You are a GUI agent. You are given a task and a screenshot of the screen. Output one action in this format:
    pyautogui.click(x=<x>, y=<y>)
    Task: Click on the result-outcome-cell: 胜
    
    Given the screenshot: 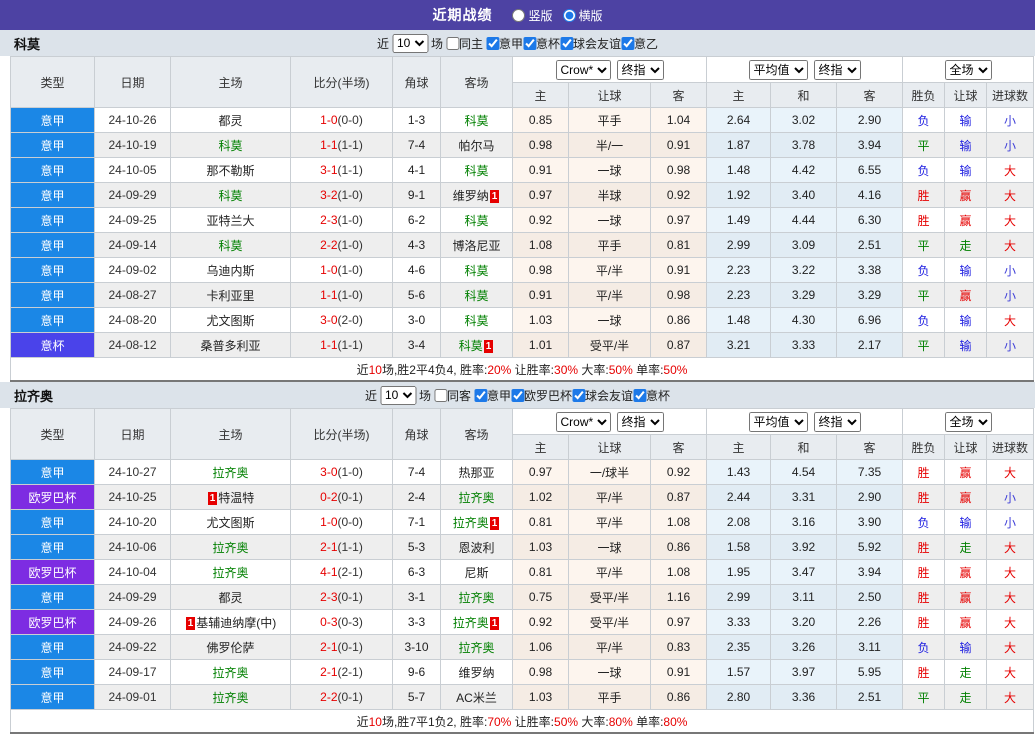 What is the action you would take?
    pyautogui.click(x=924, y=497)
    